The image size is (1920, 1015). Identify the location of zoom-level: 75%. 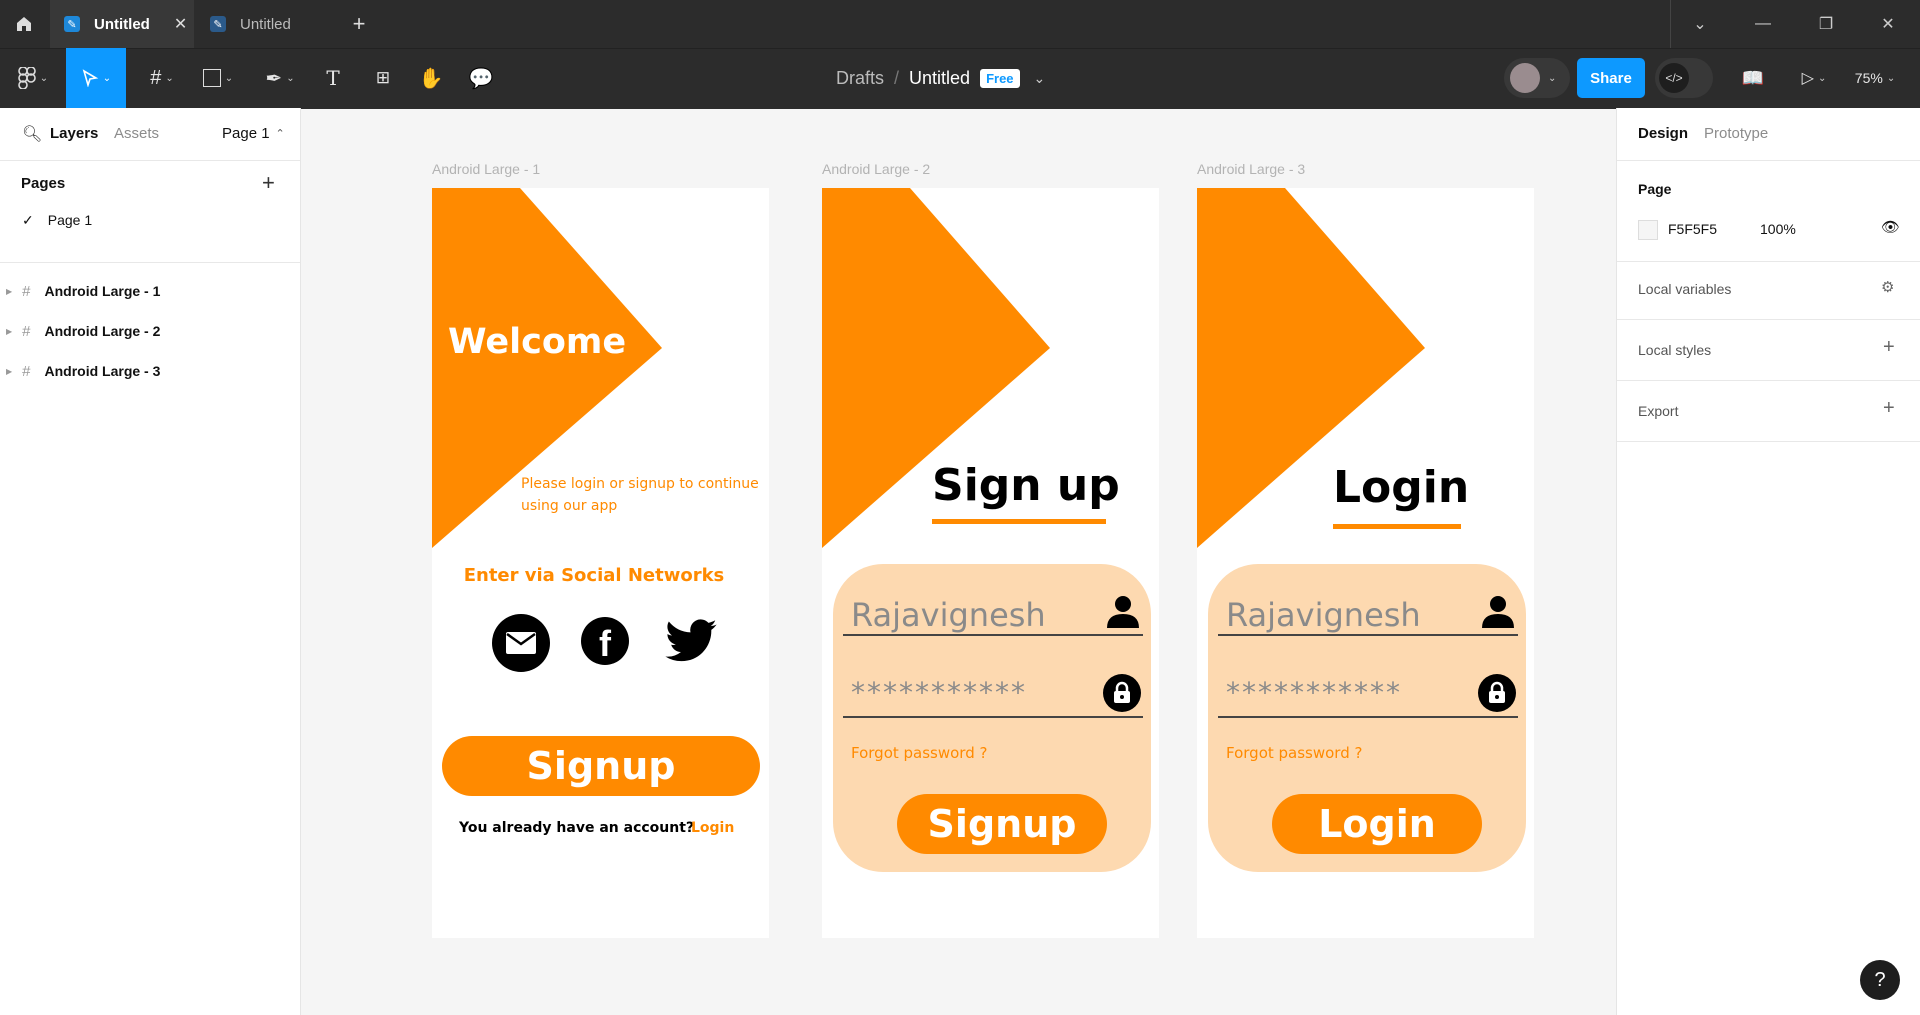
(1868, 78).